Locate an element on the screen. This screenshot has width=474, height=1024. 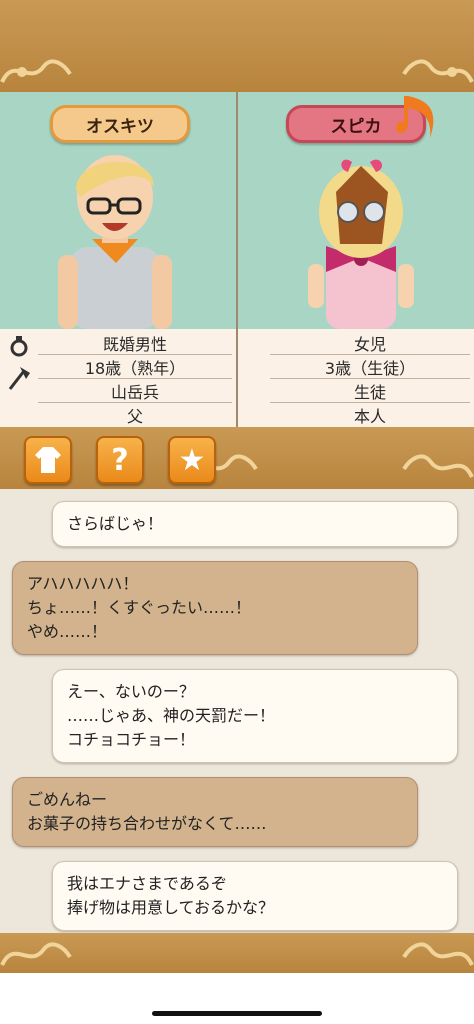
info-right-job: 生徒 is located at coordinates (370, 391).